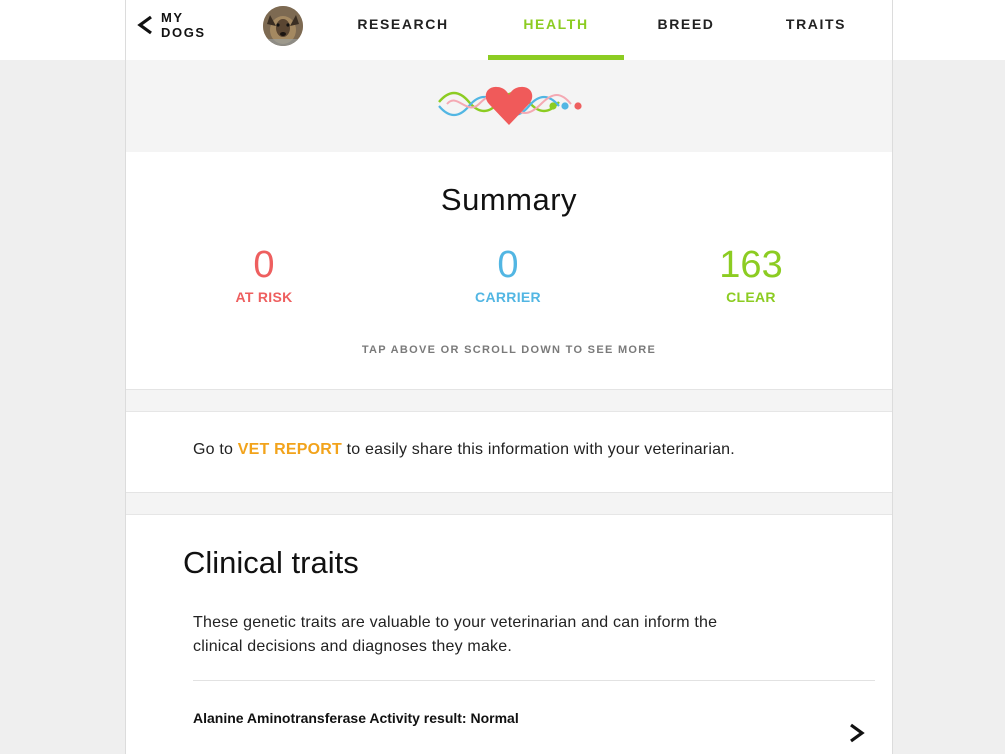 Image resolution: width=1005 pixels, height=754 pixels. What do you see at coordinates (264, 265) in the screenshot?
I see `at-risk-count: 0` at bounding box center [264, 265].